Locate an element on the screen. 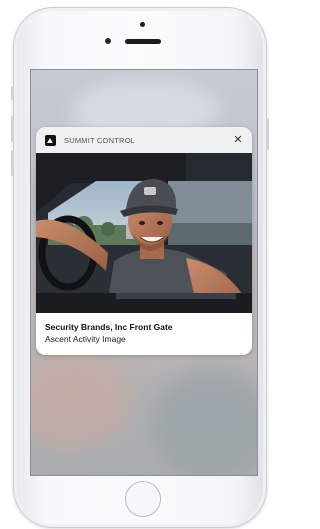 This screenshot has height=529, width=320. close-icon: ✕ is located at coordinates (238, 140).